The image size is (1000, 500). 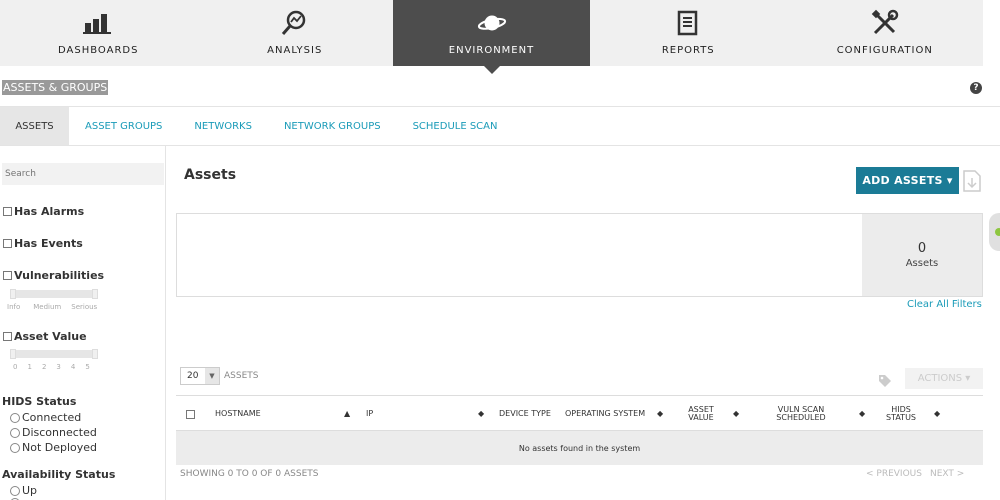 What do you see at coordinates (60, 447) in the screenshot?
I see `radio-label: Not Deployed` at bounding box center [60, 447].